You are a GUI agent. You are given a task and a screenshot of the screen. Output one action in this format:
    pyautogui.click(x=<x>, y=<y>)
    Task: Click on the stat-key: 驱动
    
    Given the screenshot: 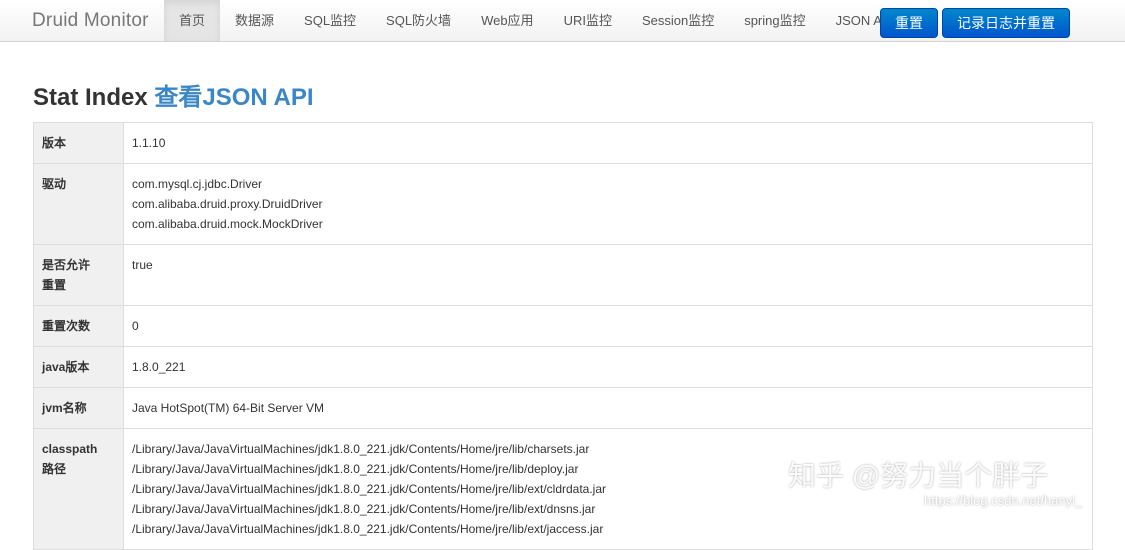 What is the action you would take?
    pyautogui.click(x=78, y=204)
    